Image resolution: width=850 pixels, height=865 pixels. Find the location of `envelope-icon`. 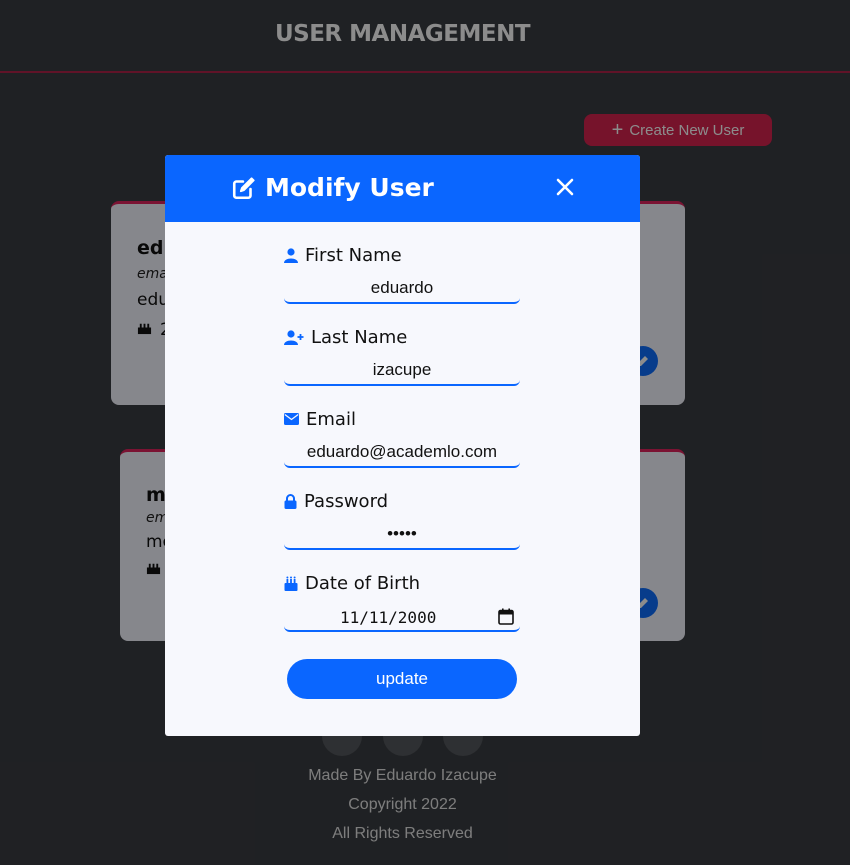

envelope-icon is located at coordinates (291, 419).